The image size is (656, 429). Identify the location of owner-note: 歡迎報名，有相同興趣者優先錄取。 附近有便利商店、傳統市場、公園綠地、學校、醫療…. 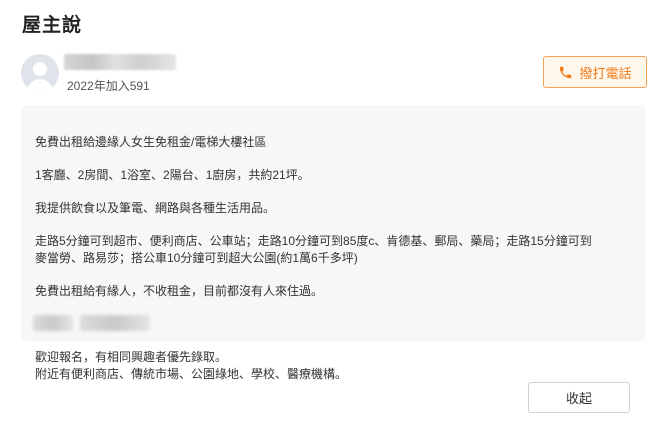
(191, 366).